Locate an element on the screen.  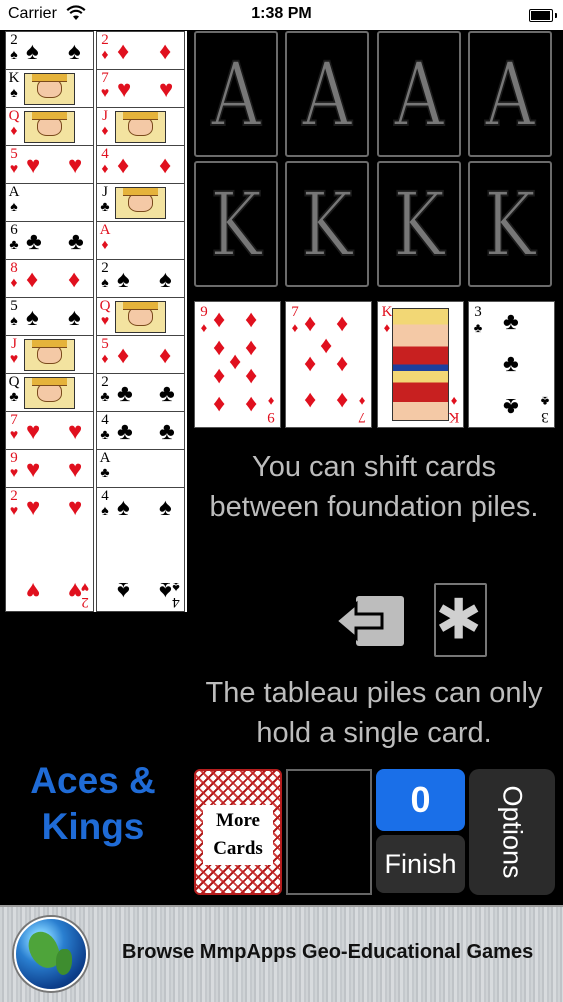
card-index: K ♠ is located at coordinates (14, 86).